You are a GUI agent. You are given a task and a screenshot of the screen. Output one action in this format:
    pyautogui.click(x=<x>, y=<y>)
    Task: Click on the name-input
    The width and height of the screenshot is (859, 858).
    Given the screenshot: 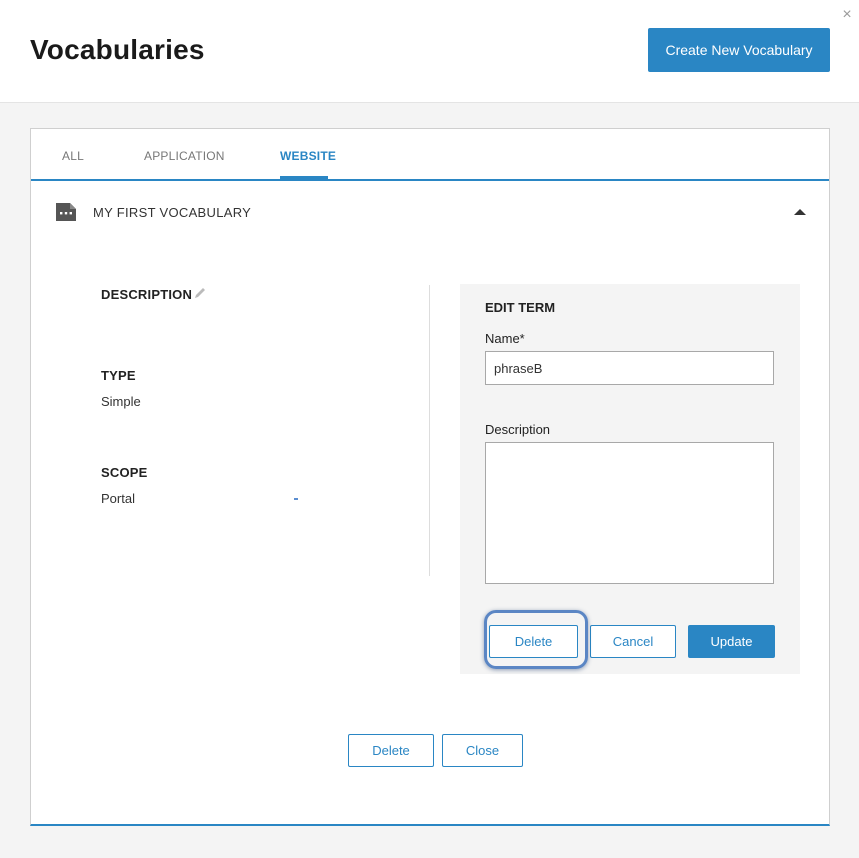 What is the action you would take?
    pyautogui.click(x=629, y=368)
    